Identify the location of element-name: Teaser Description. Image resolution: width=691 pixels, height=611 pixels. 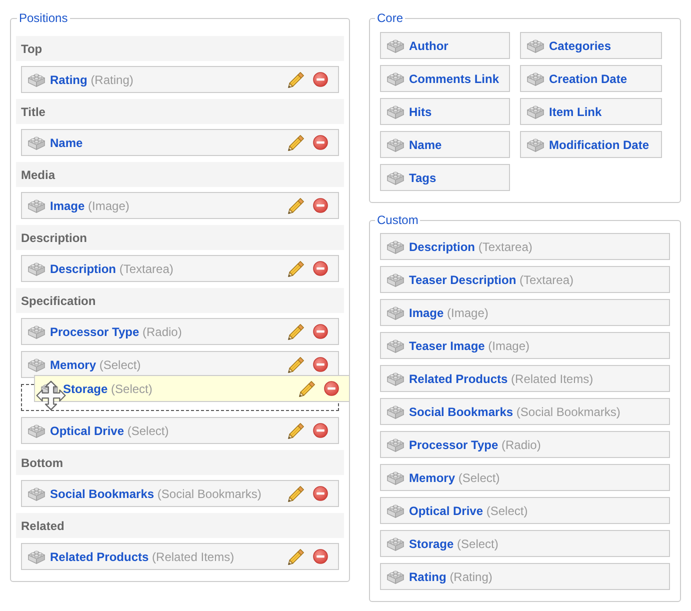
(462, 279).